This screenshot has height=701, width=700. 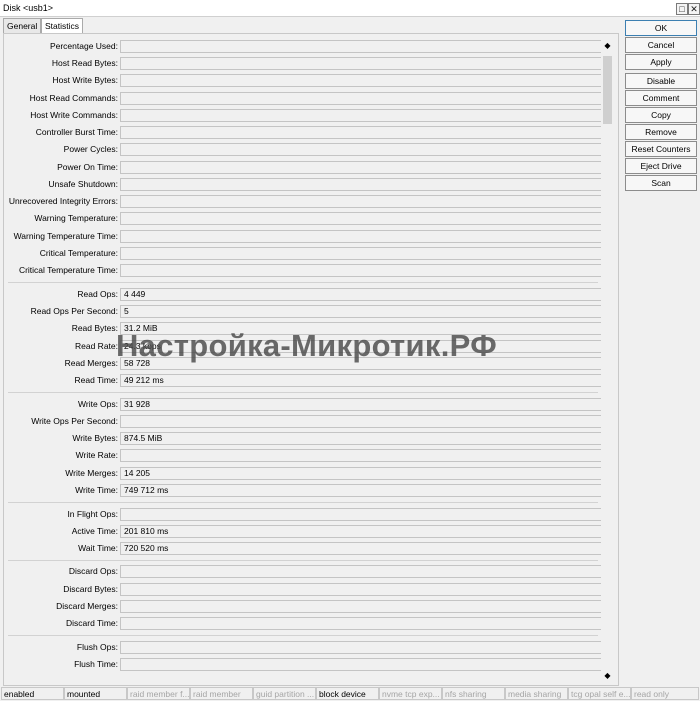 What do you see at coordinates (661, 45) in the screenshot?
I see `cancel-button: Cancel` at bounding box center [661, 45].